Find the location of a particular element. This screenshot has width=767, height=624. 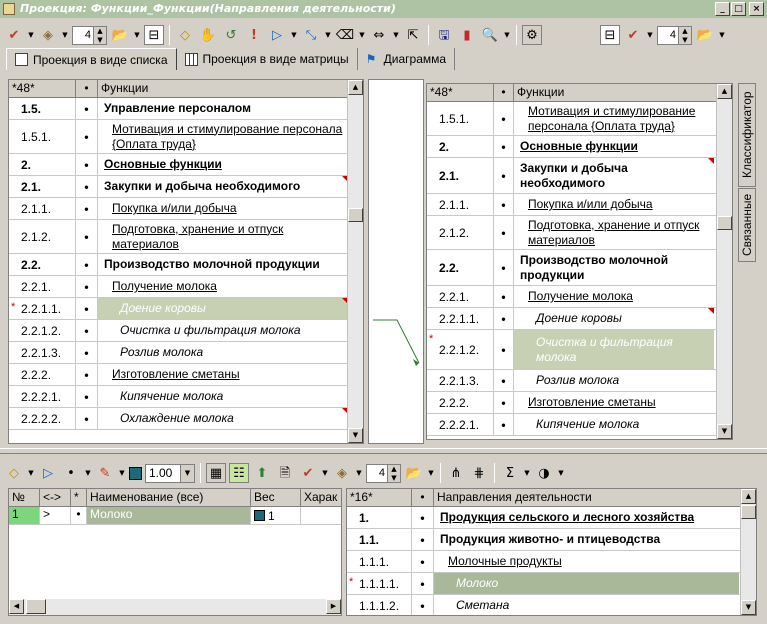

tab-diagram: ⚑ Диаграмма is located at coordinates (407, 59).